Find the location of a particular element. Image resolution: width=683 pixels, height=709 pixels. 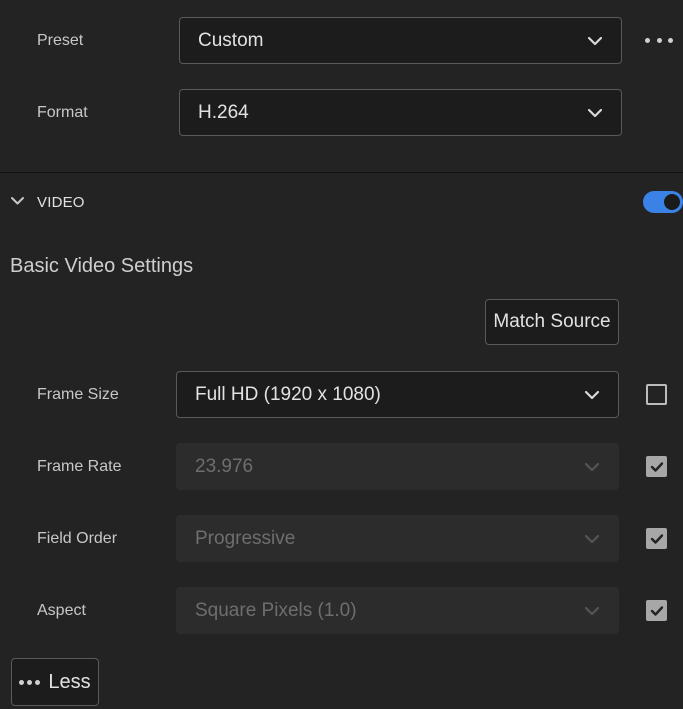

frame-rate-dropdown: 23.976 is located at coordinates (397, 466).